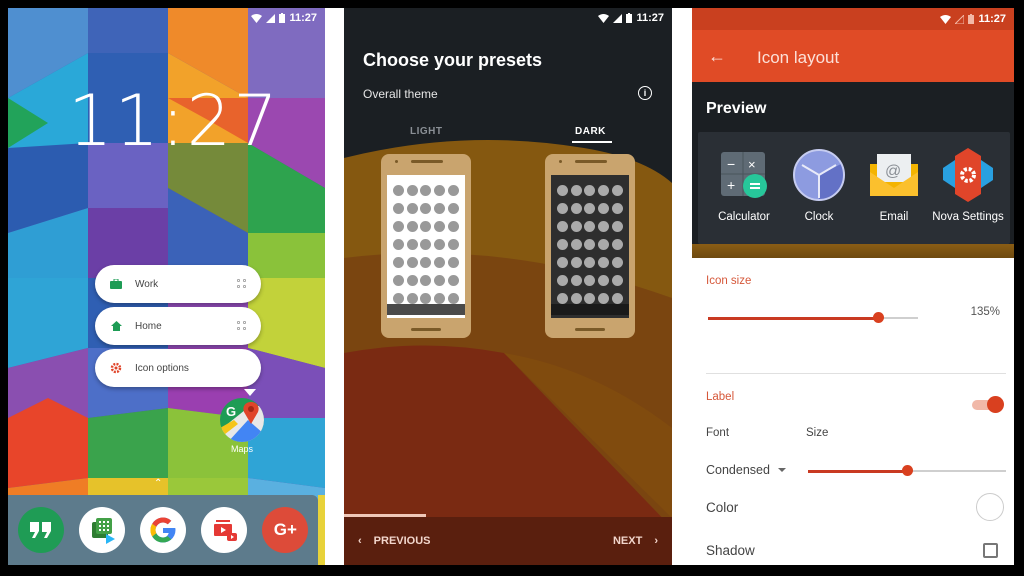 The image size is (1024, 576). I want to click on info-icon: i, so click(645, 93).